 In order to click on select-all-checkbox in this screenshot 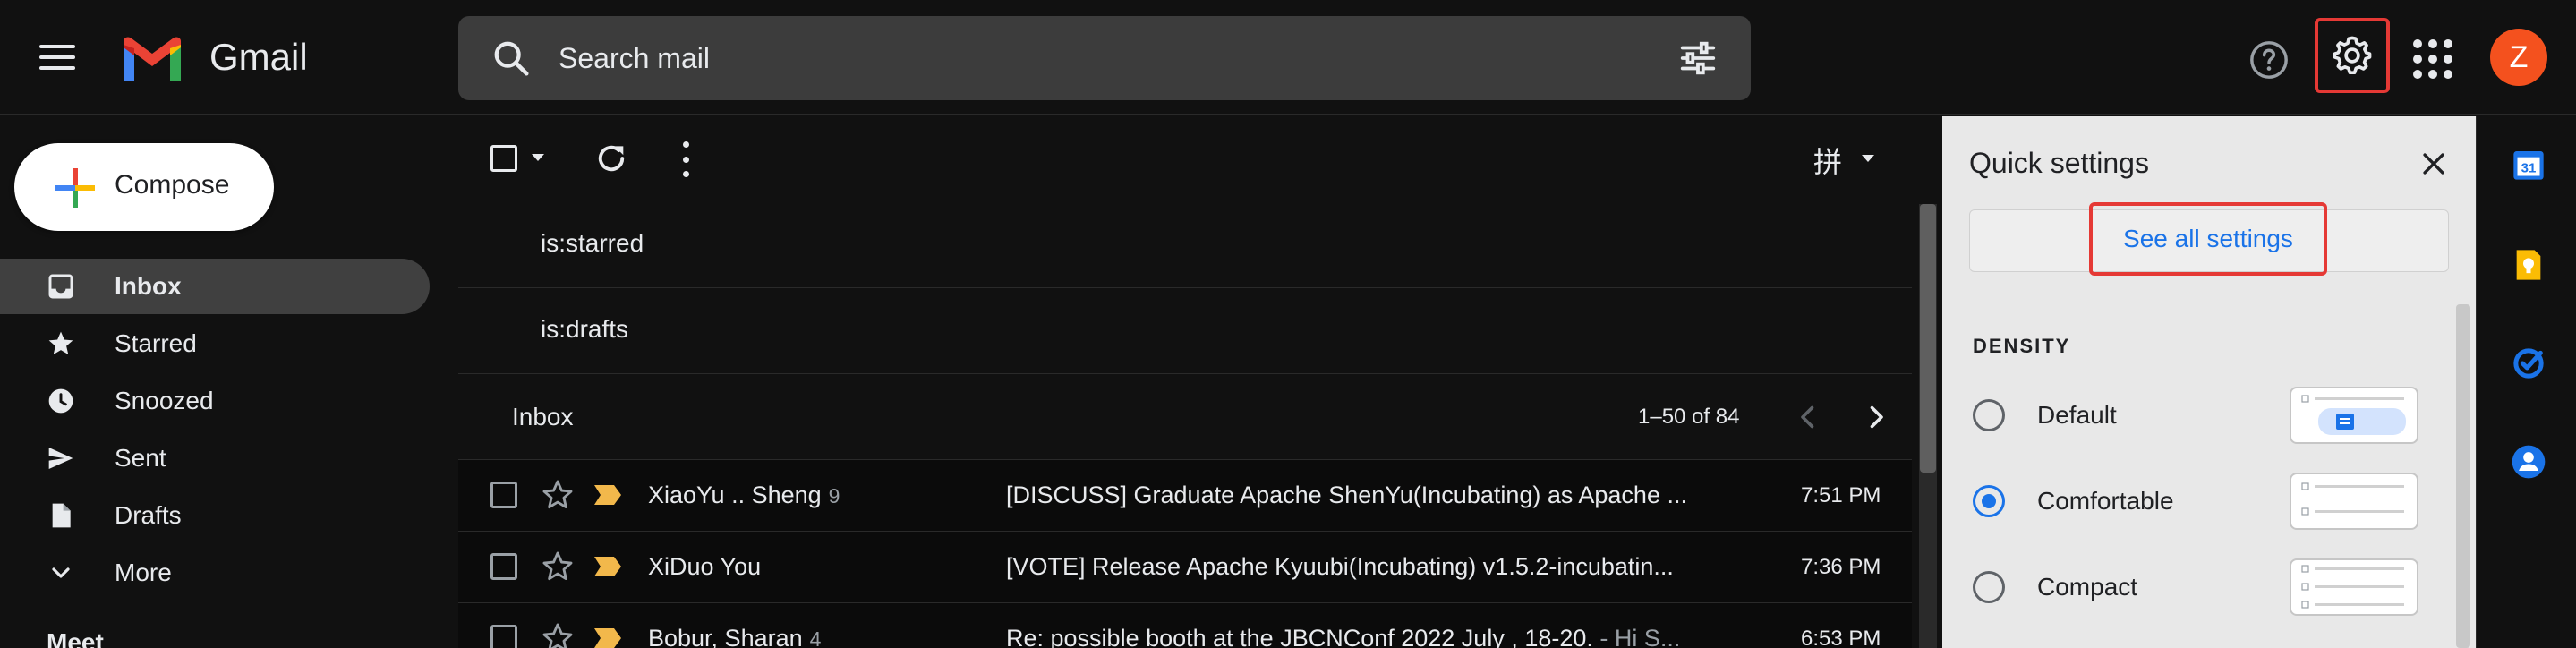, I will do `click(503, 159)`.